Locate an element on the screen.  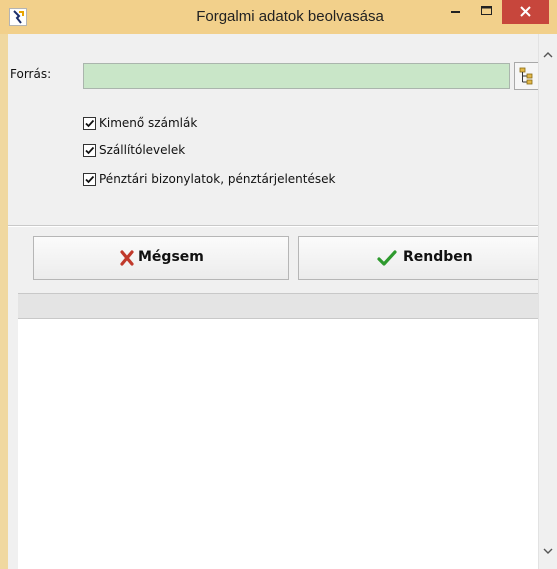
title-bar: Forgalmi adatok beolvasása is located at coordinates (278, 17).